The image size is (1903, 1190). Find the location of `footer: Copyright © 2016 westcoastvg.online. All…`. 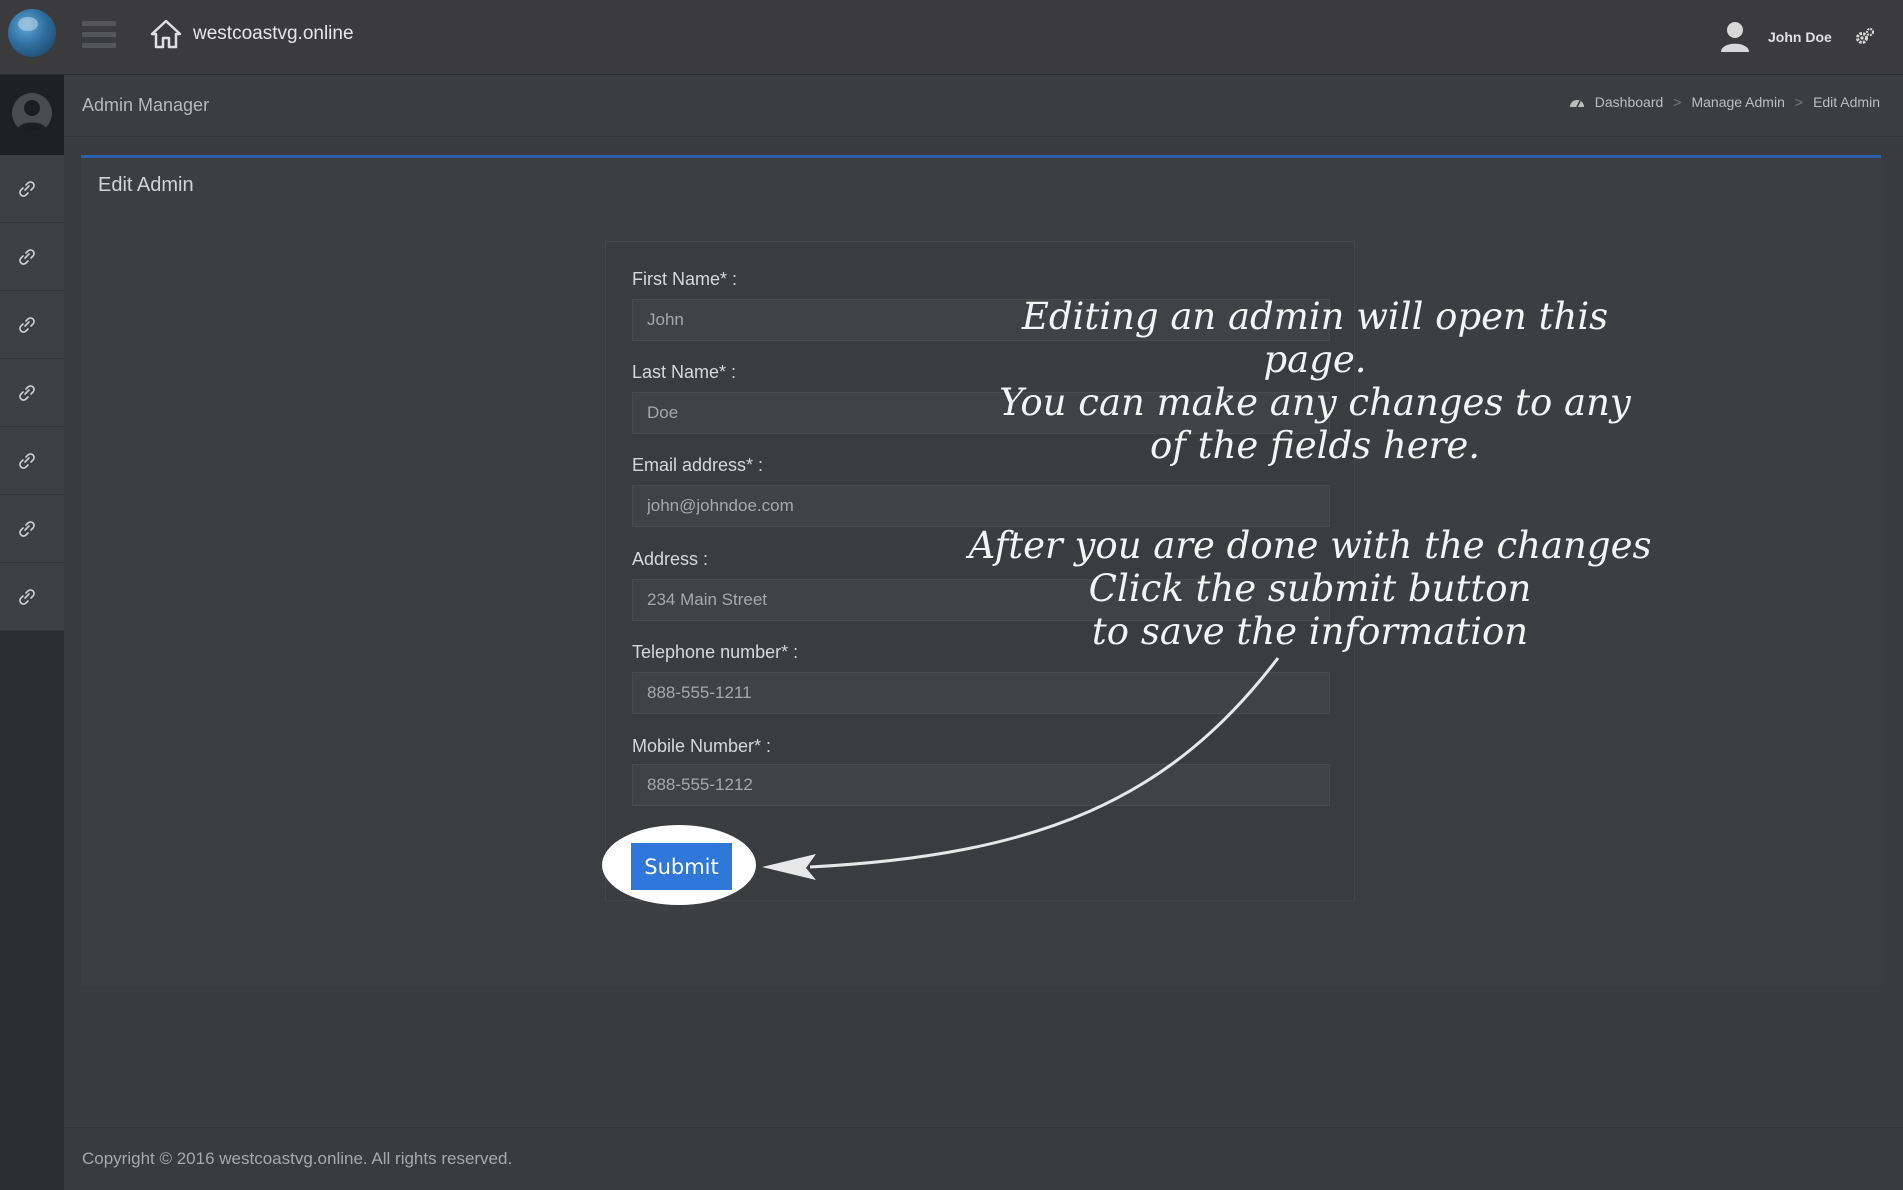

footer: Copyright © 2016 westcoastvg.online. All… is located at coordinates (983, 1158).